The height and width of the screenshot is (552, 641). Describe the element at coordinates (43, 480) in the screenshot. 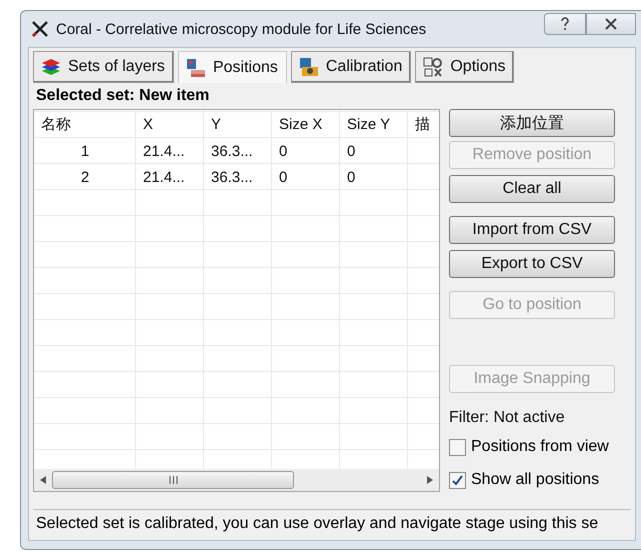

I see `scroll-left-icon` at that location.